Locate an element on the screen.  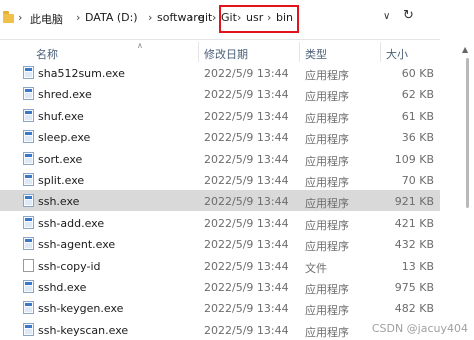
file-row: shred.exe 2022/5/9 13:44 应用程序 62 KB is located at coordinates (220, 93).